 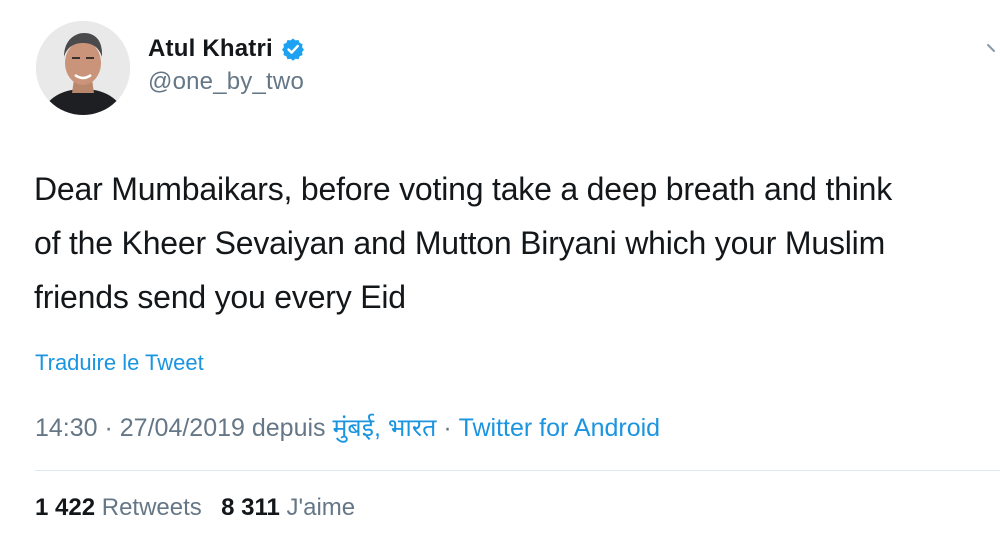 I want to click on translate-tweet-link: Traduire le Tweet, so click(x=119, y=363).